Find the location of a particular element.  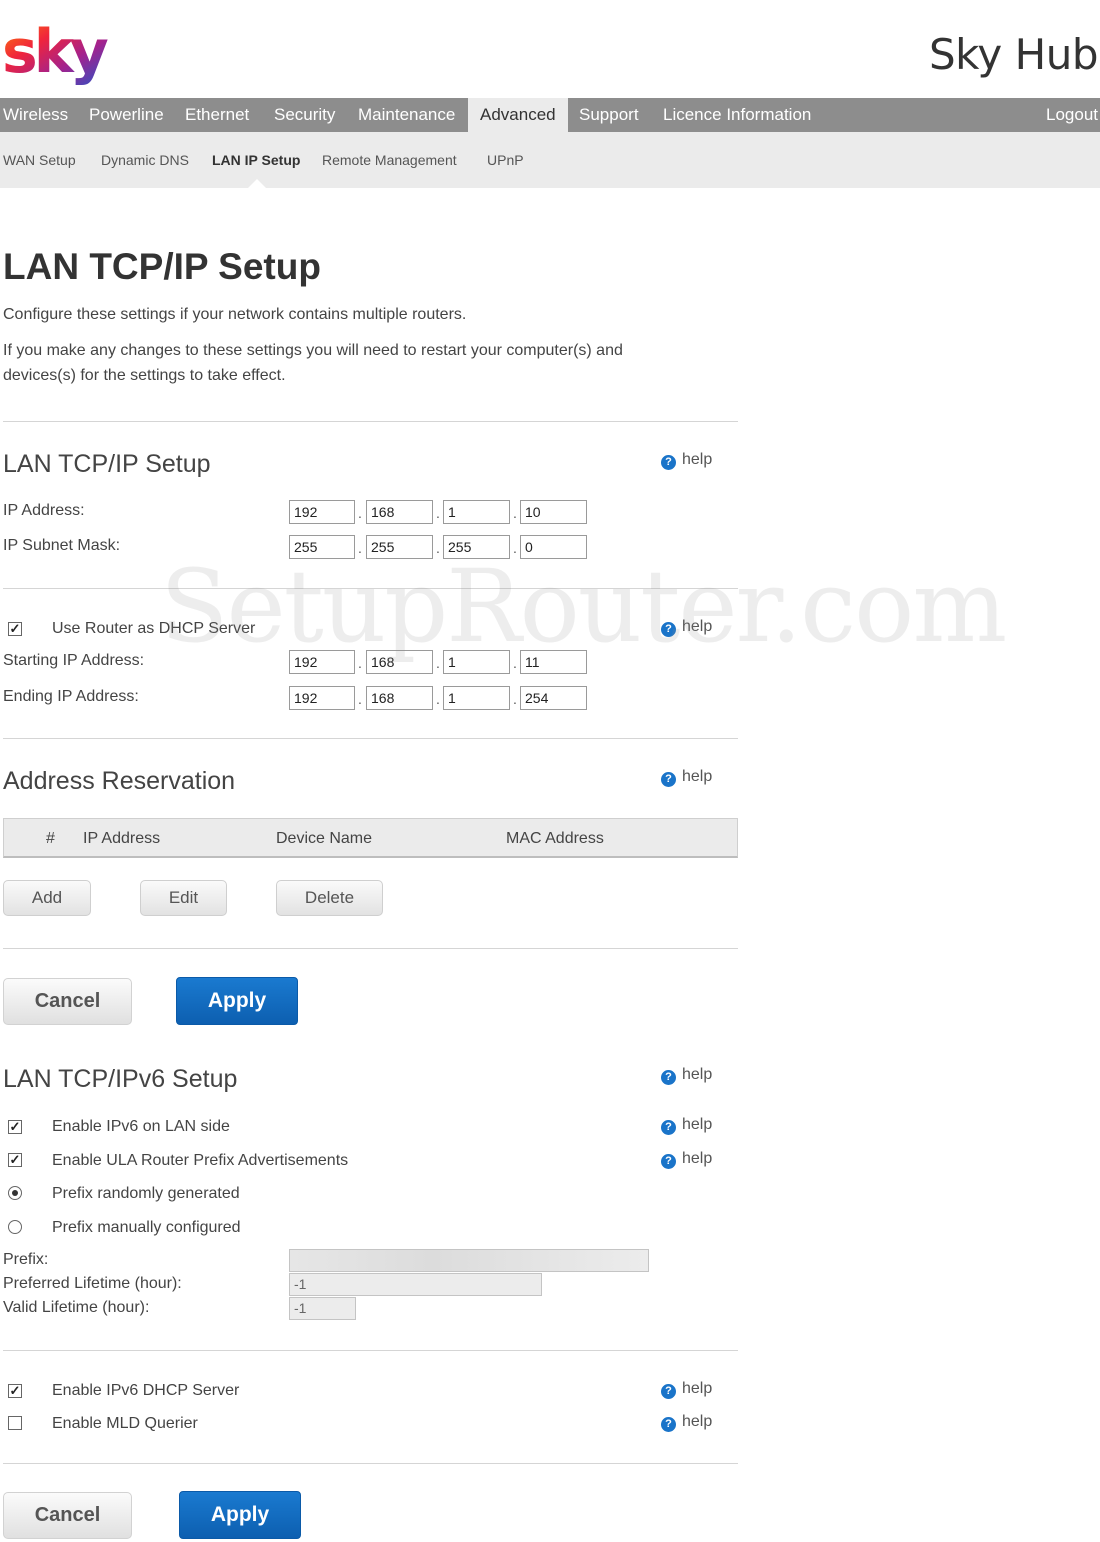

ip-octet-1: 192 is located at coordinates (322, 512).